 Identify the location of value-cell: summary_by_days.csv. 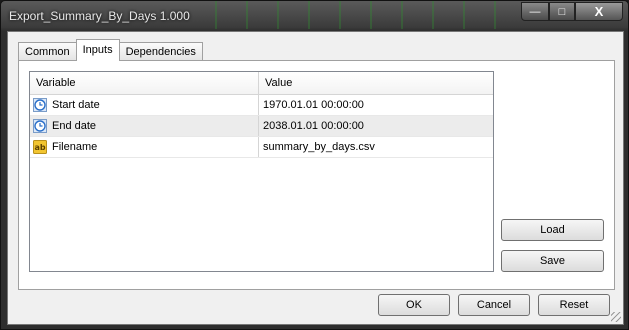
(317, 147).